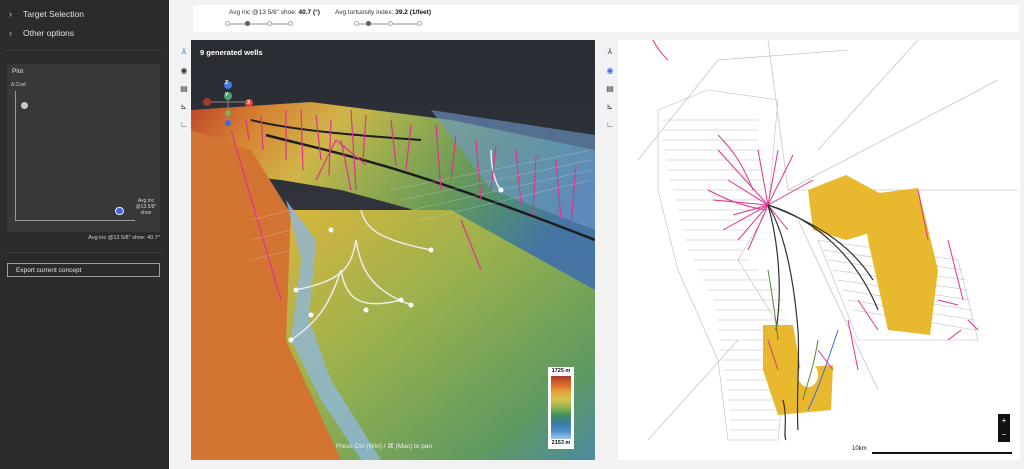 This screenshot has width=1024, height=469. I want to click on tortuosity-value: 39.2 (1/feet), so click(413, 12).